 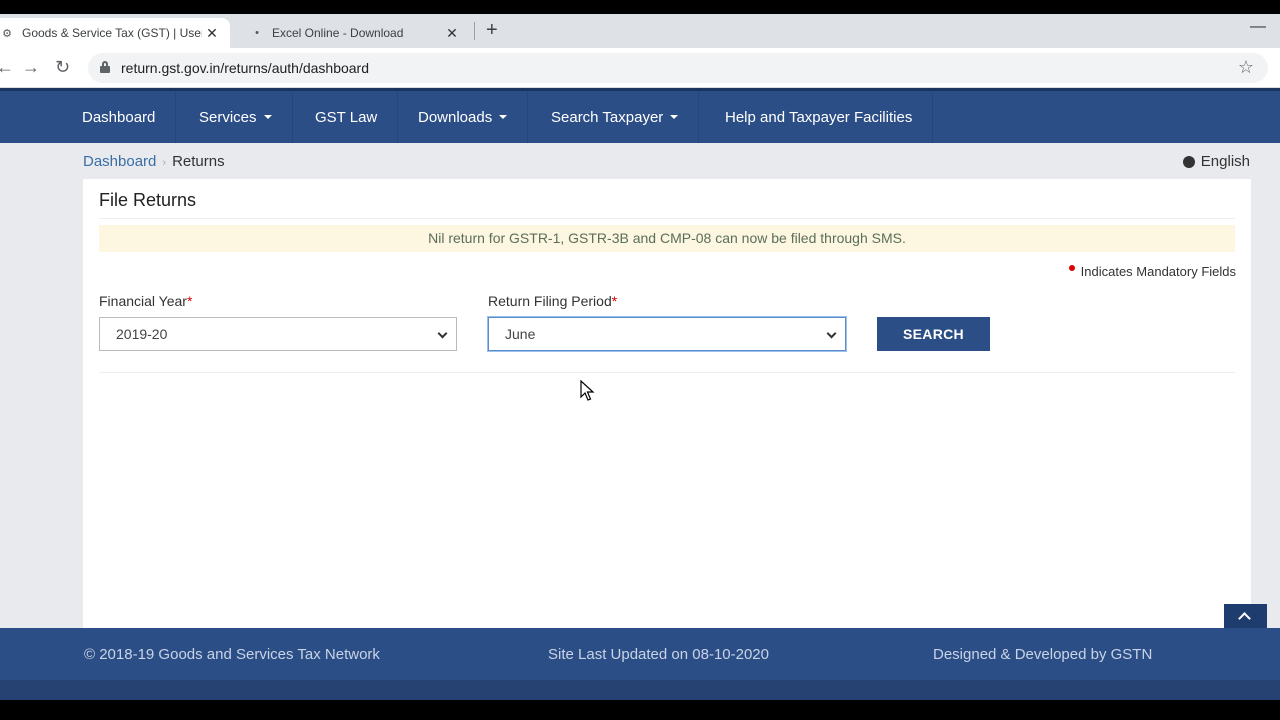 I want to click on nav-label: Downloads, so click(x=455, y=117).